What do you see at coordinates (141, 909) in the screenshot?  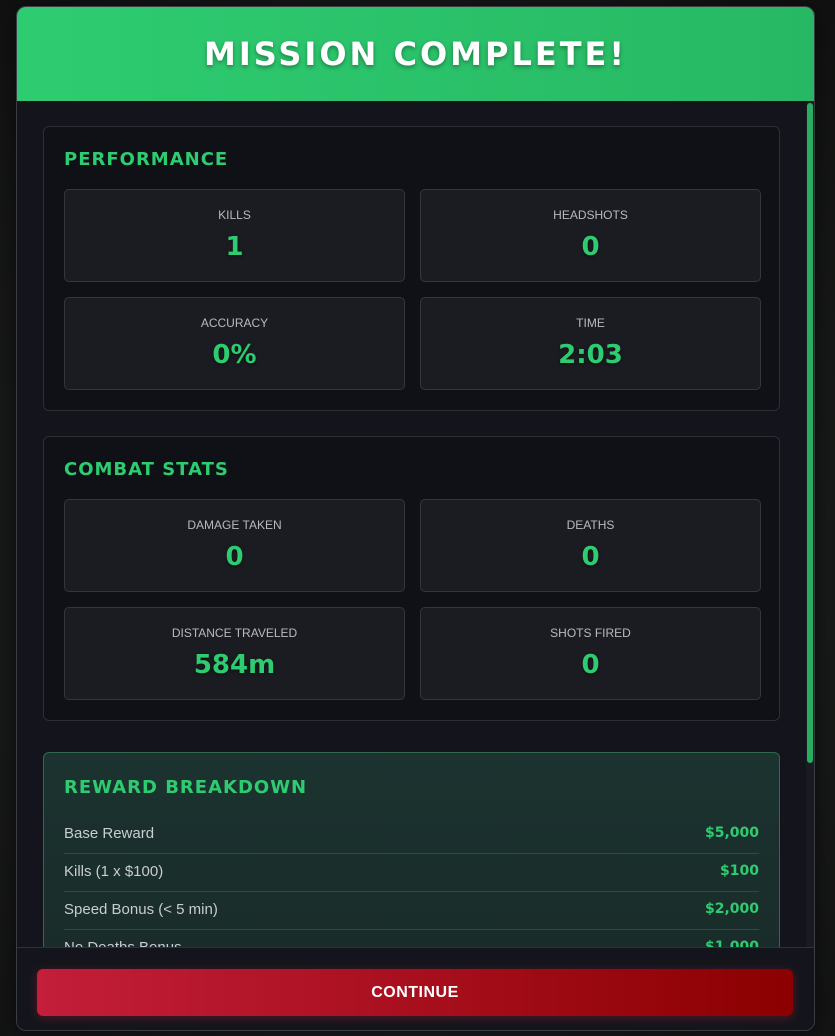 I see `reward-label: Speed Bonus (< 5 min)` at bounding box center [141, 909].